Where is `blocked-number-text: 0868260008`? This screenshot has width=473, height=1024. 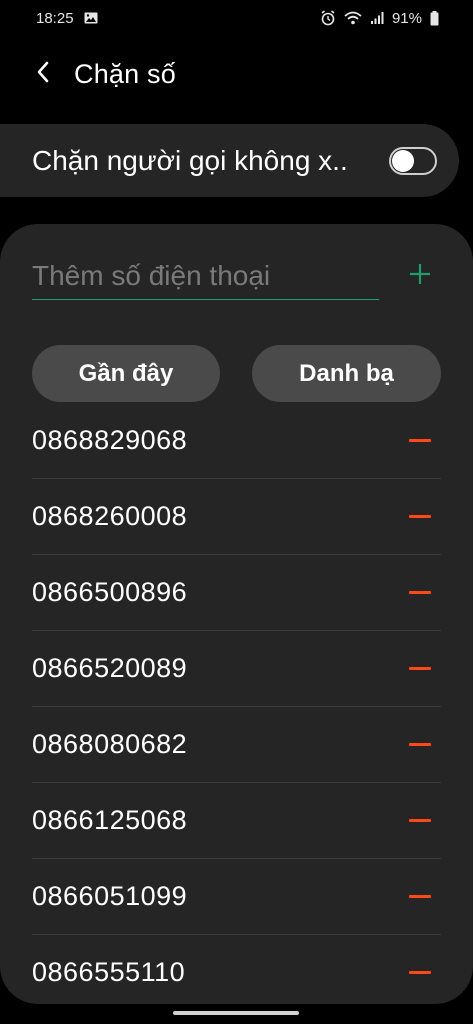
blocked-number-text: 0868260008 is located at coordinates (110, 515).